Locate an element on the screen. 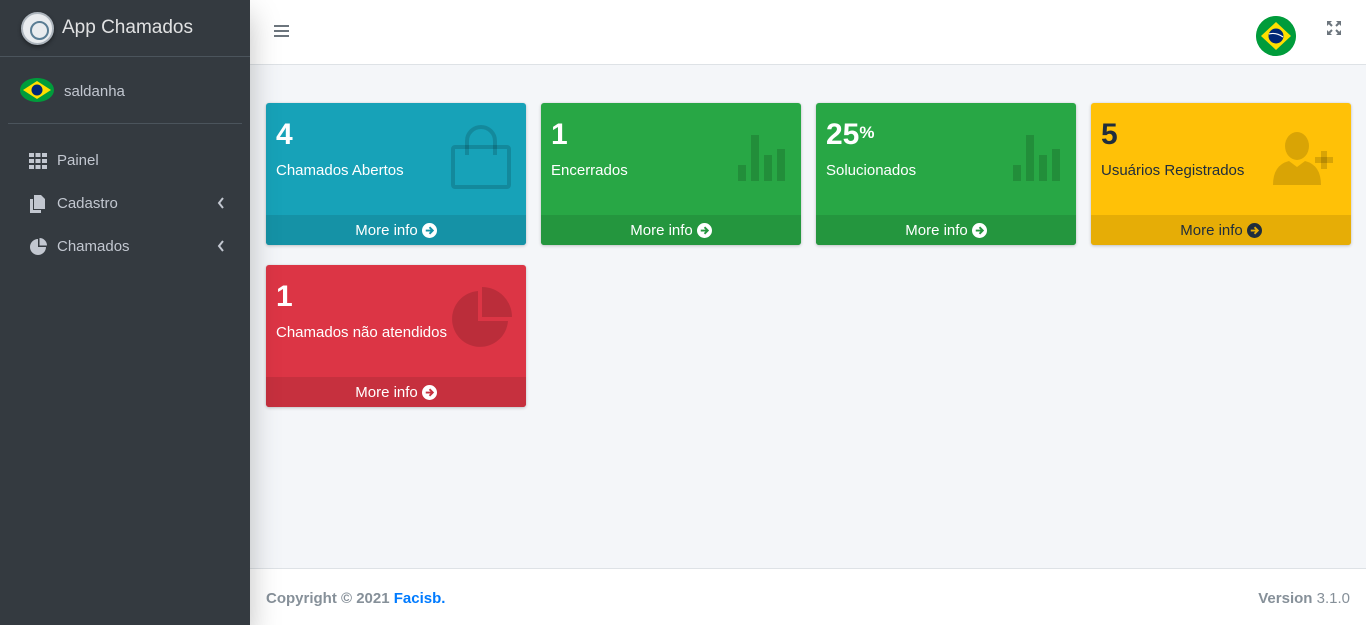  menu-toggle-icon is located at coordinates (281, 32).